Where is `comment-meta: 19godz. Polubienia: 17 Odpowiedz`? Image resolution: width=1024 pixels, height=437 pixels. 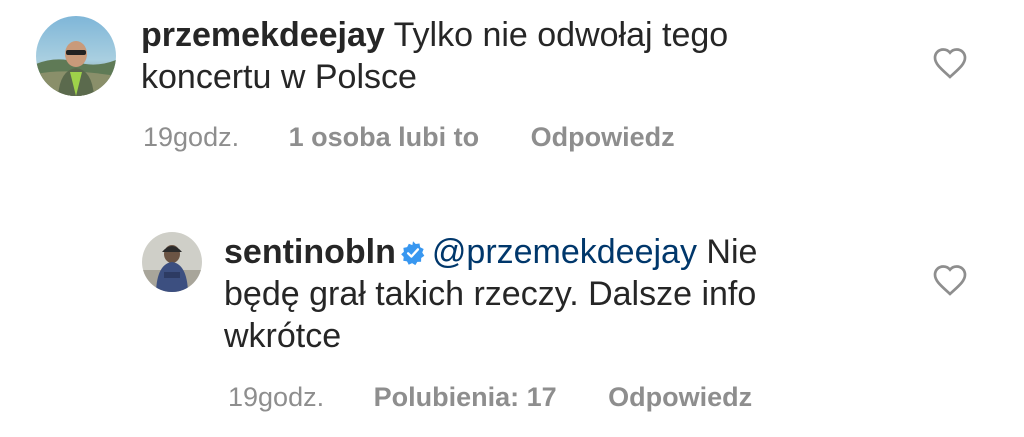
comment-meta: 19godz. Polubienia: 17 Odpowiedz is located at coordinates (490, 397).